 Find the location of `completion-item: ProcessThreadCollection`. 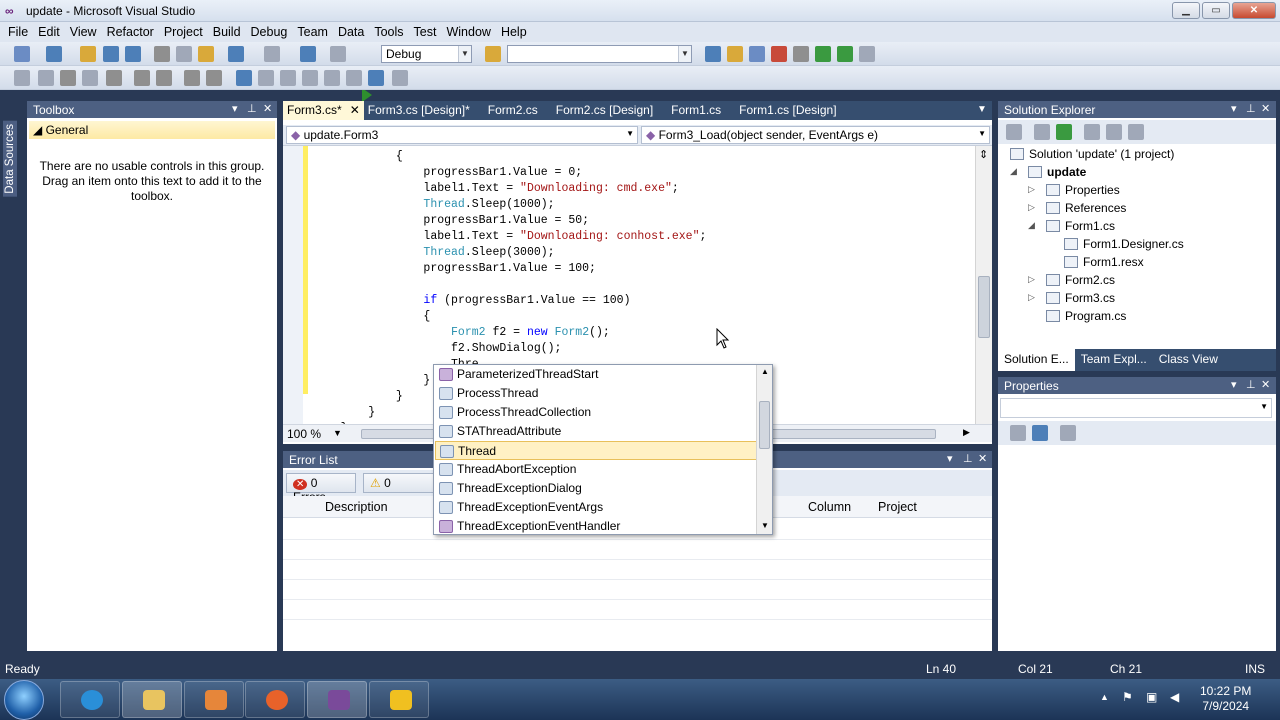

completion-item: ProcessThreadCollection is located at coordinates (596, 412).